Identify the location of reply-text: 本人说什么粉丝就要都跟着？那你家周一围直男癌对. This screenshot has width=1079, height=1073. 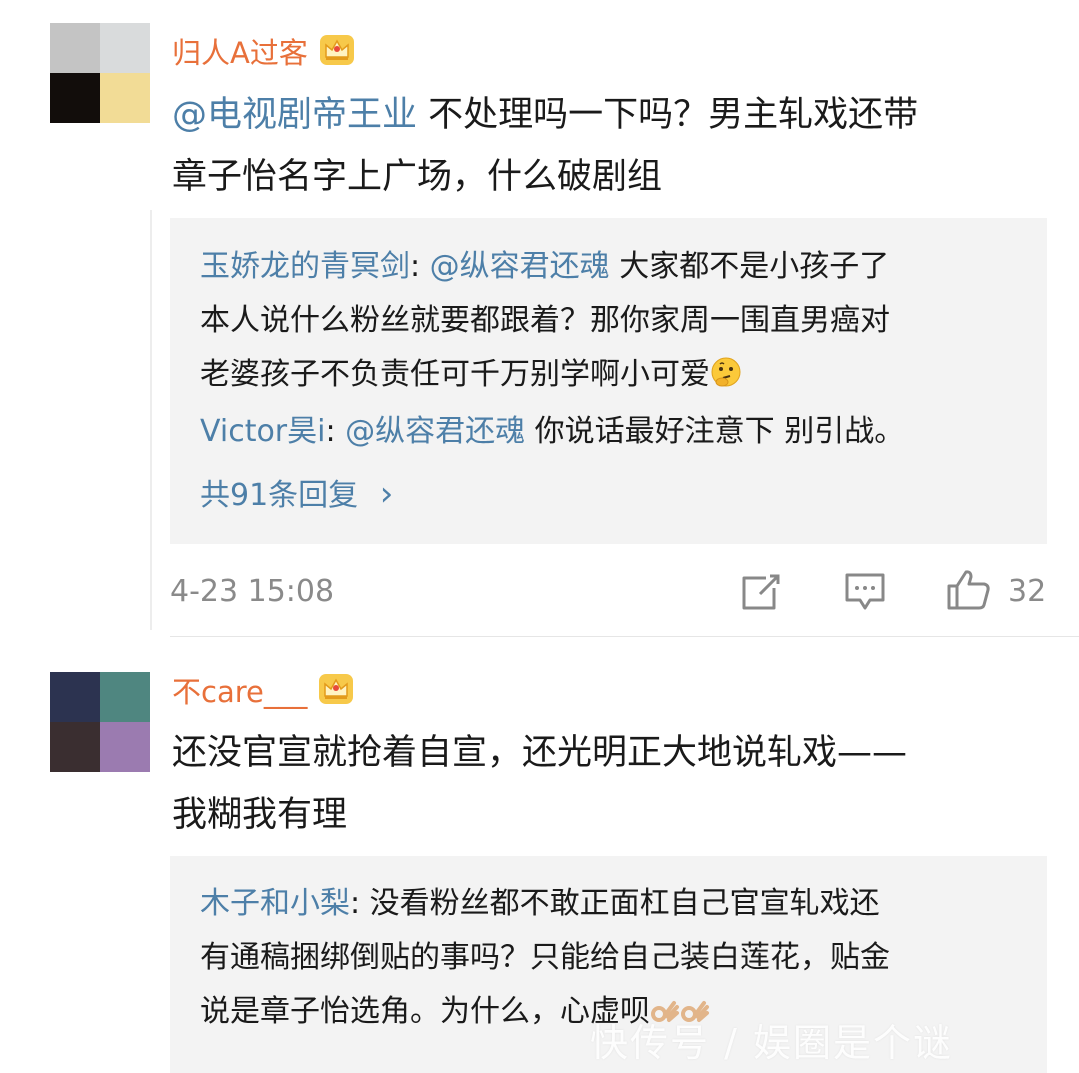
(545, 320).